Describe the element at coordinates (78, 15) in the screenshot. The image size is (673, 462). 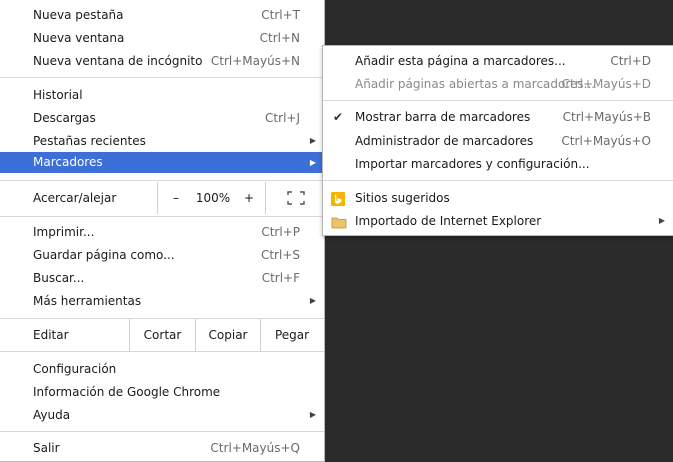
I see `menu-item-label: Nueva pestaña` at that location.